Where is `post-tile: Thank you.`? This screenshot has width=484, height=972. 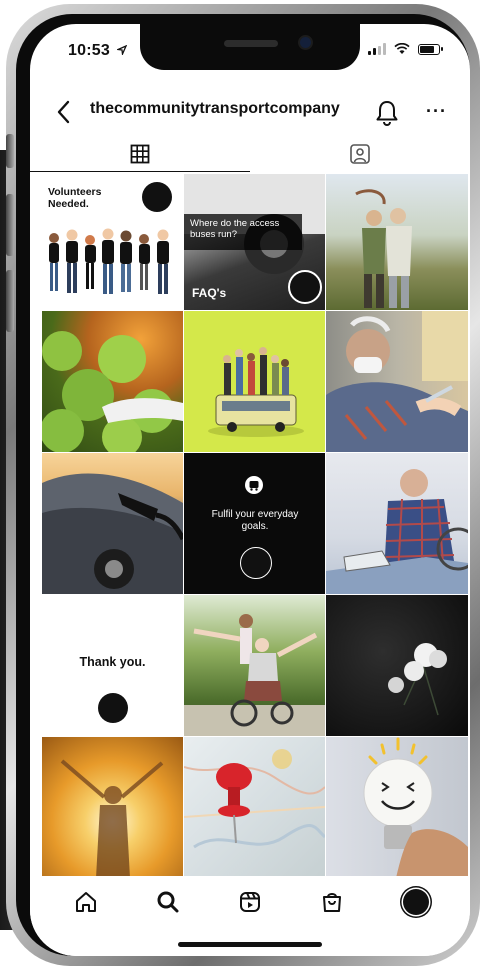 post-tile: Thank you. is located at coordinates (112, 665).